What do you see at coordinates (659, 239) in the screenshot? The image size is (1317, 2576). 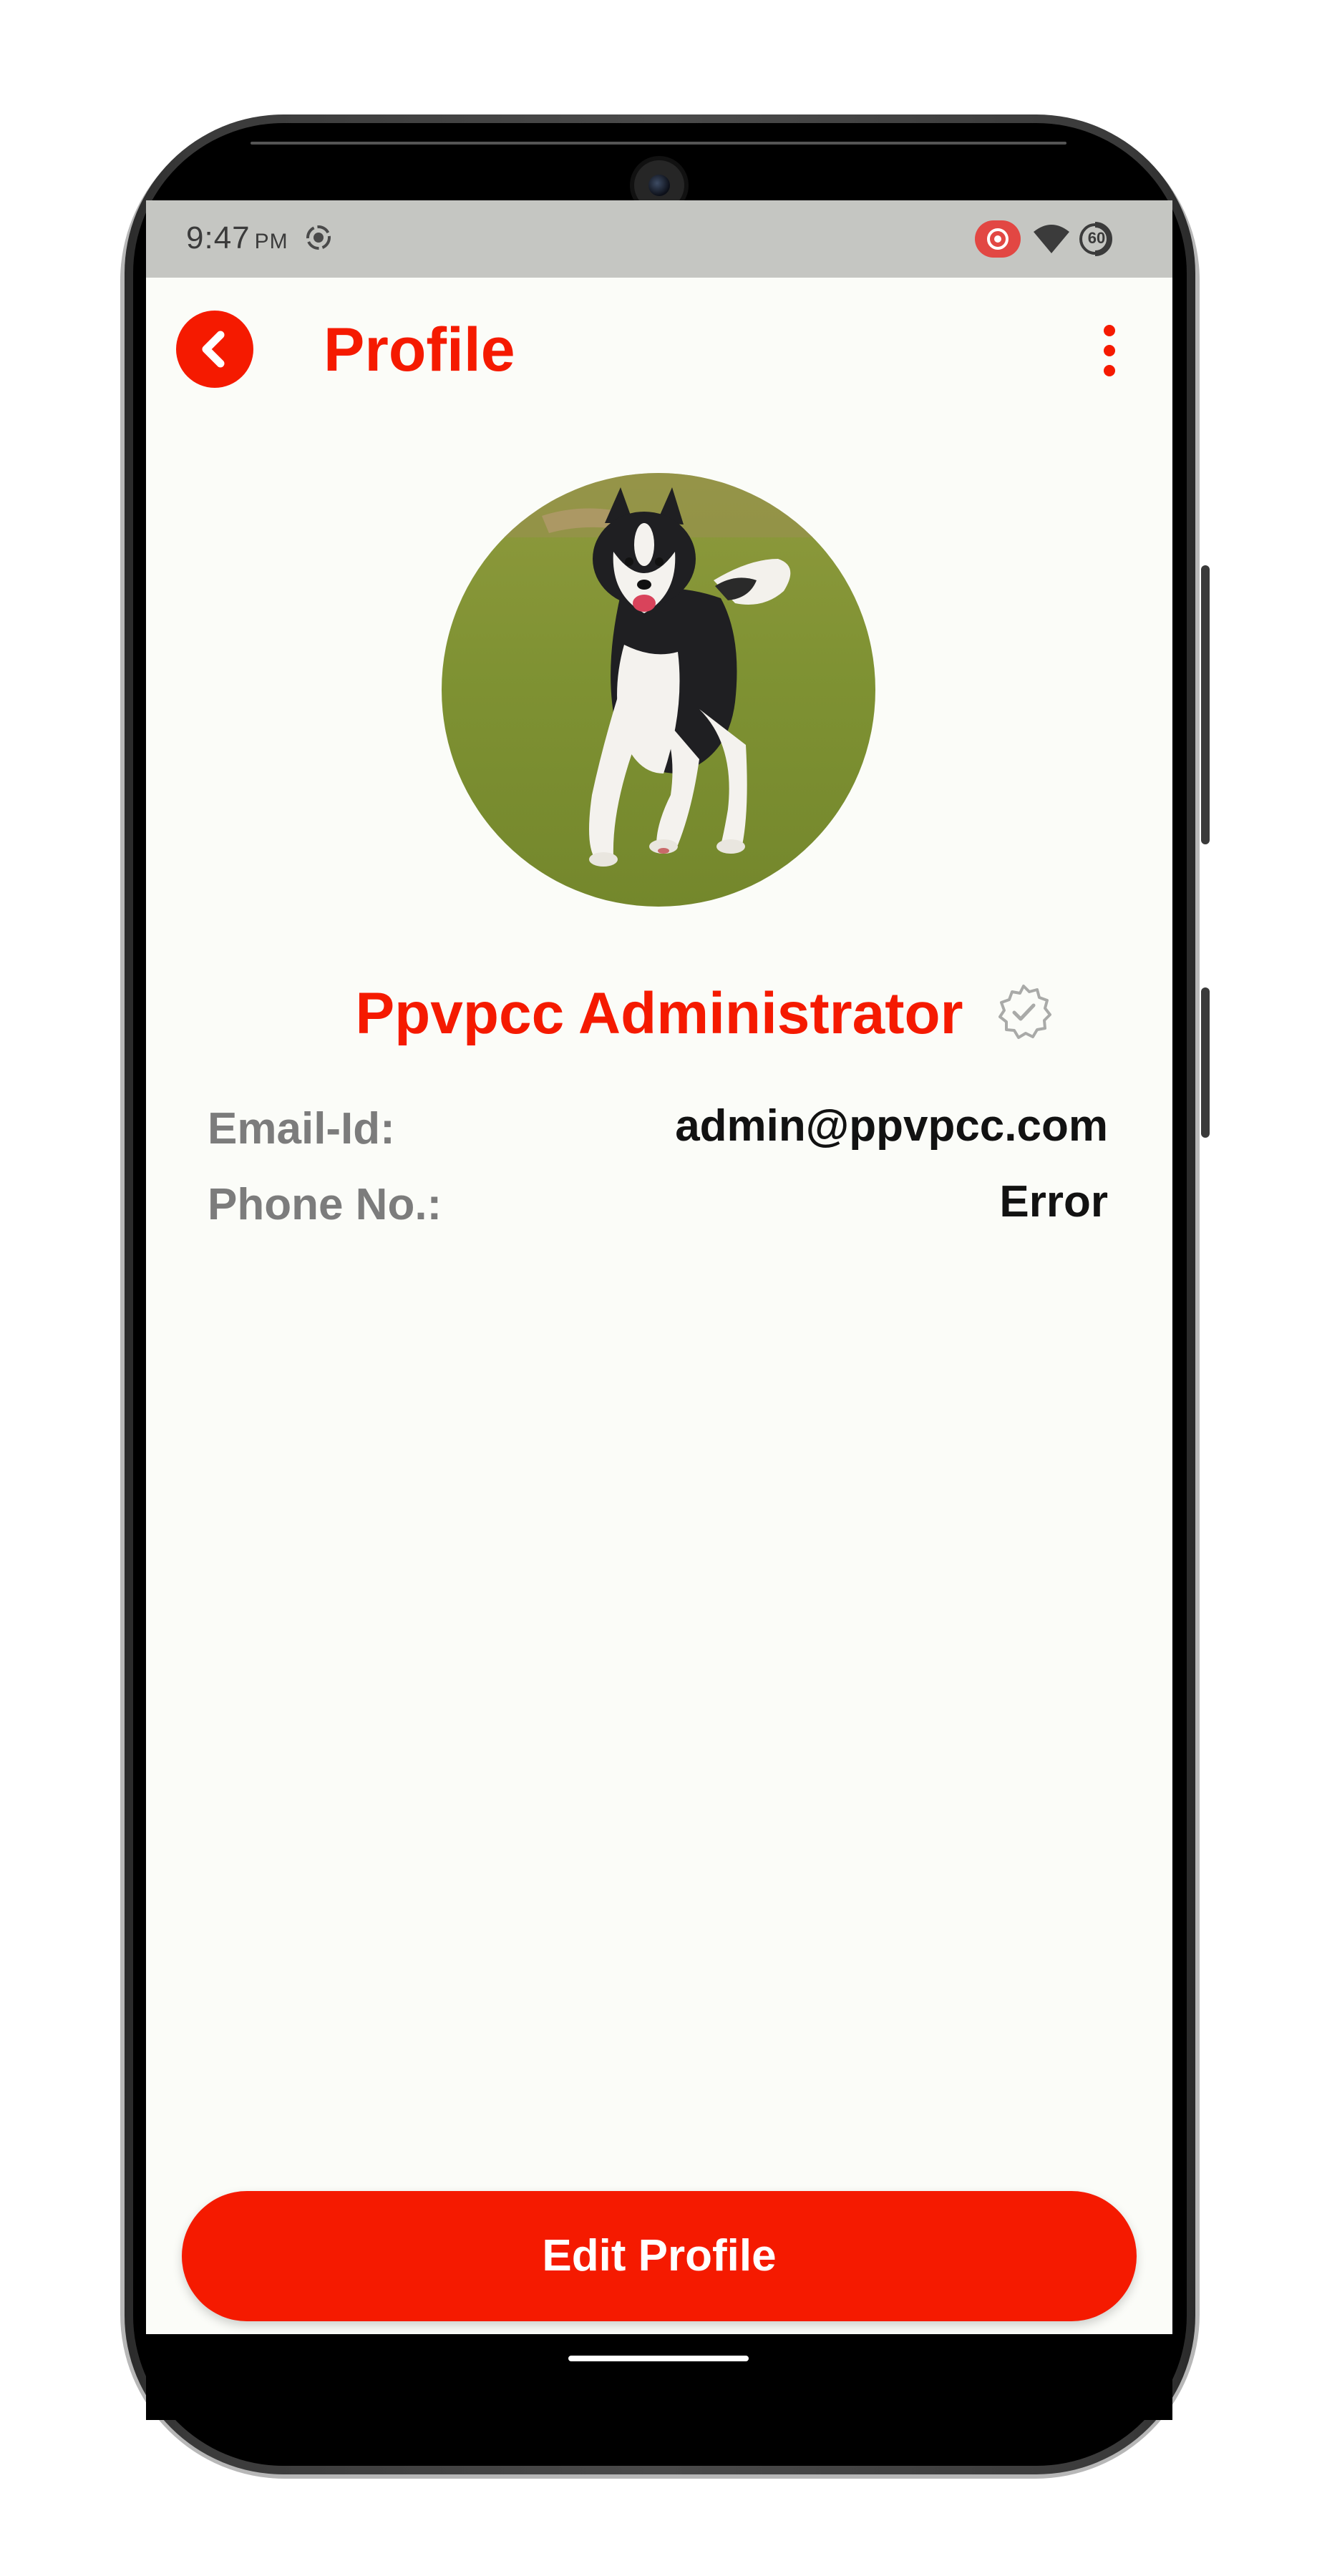 I see `status-bar: 9:47 PM 60` at bounding box center [659, 239].